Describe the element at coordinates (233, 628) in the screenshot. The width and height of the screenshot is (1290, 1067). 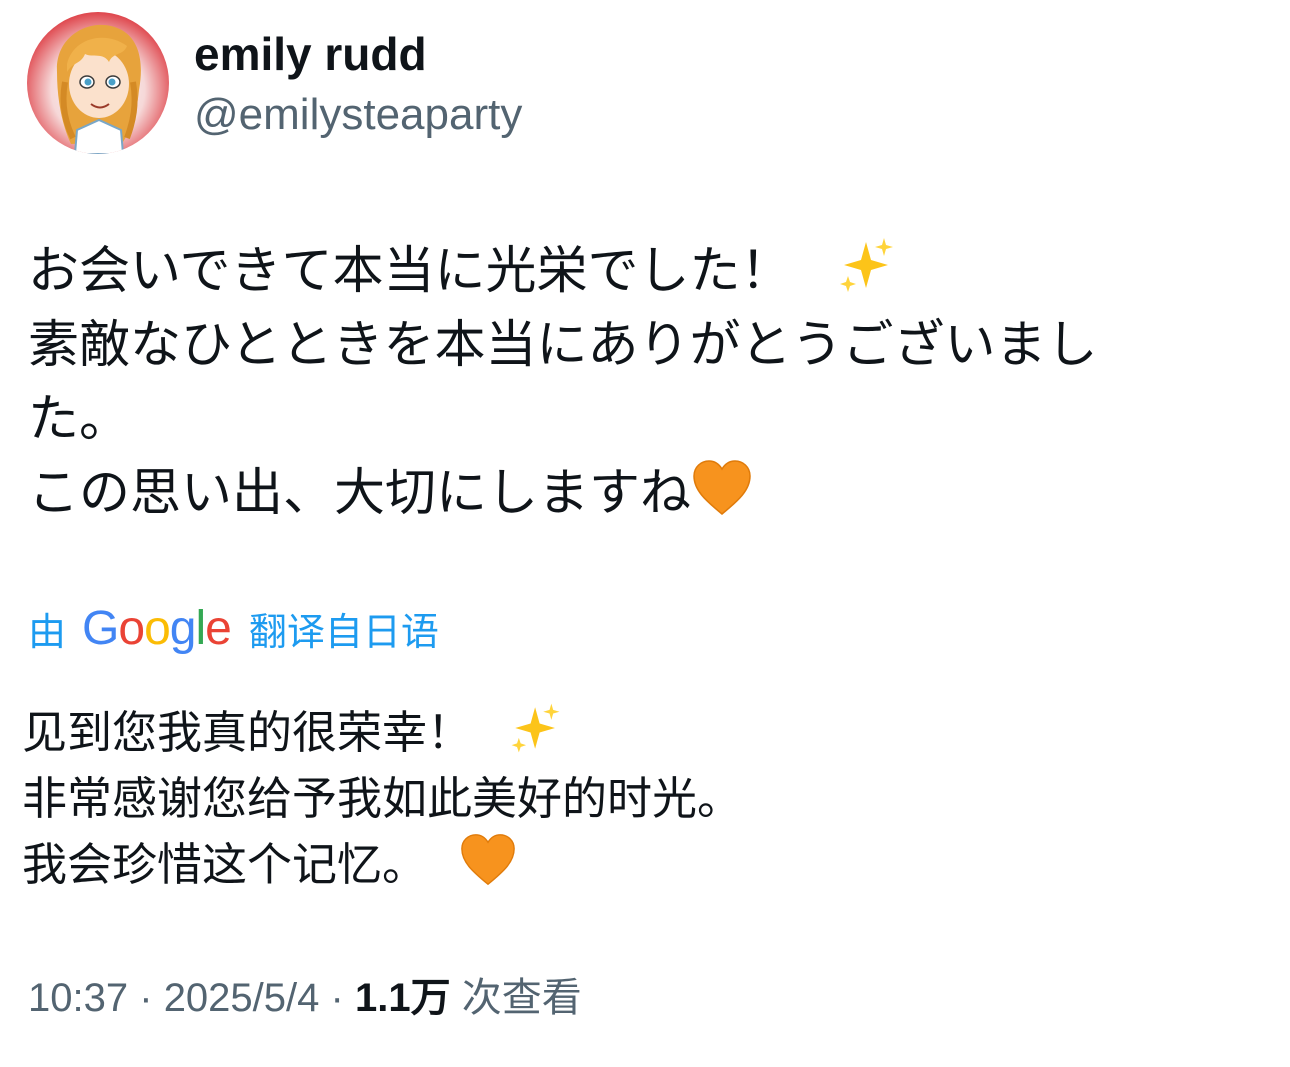
I see `translation-attribution: 由 Google 翻译自日语` at that location.